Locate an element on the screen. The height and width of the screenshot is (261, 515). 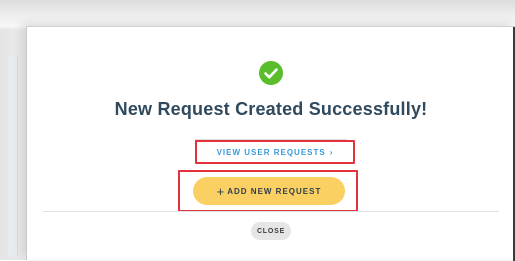
view-user-requests-label: VIEW USER REQUESTS is located at coordinates (271, 152).